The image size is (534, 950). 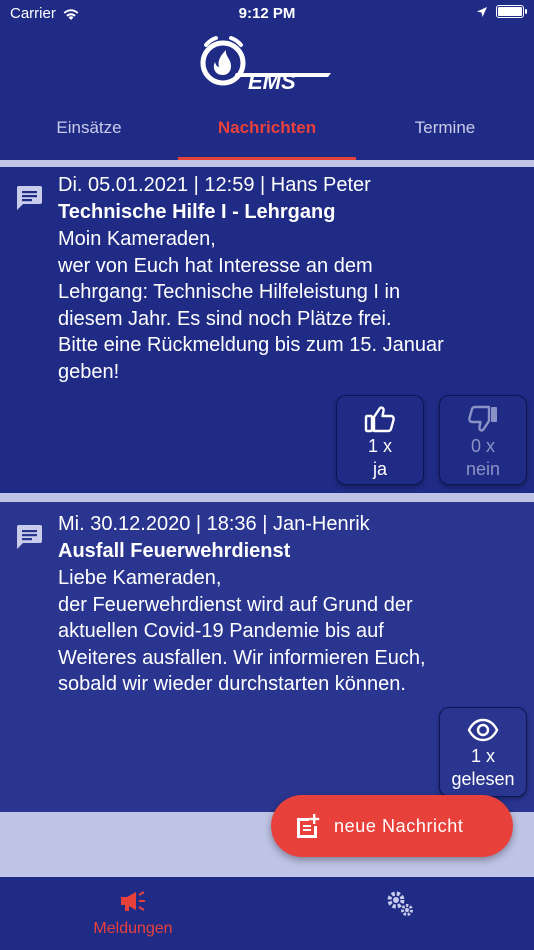 I want to click on tab-bar: Einsätze Nachrichten Termine, so click(x=267, y=130).